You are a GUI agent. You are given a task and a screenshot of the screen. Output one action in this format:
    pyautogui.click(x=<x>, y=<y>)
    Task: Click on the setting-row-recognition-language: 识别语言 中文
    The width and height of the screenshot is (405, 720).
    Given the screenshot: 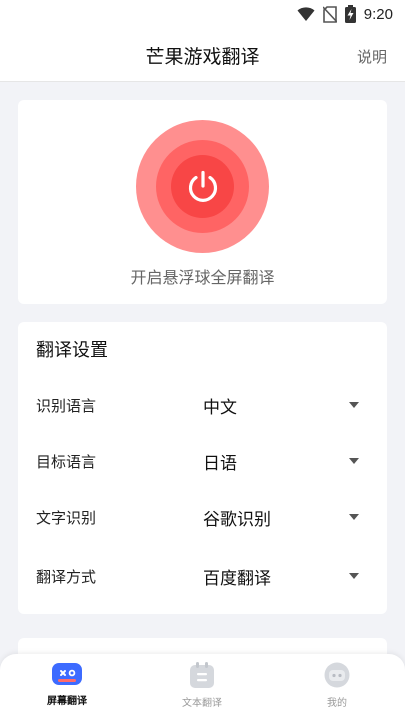 What is the action you would take?
    pyautogui.click(x=202, y=404)
    